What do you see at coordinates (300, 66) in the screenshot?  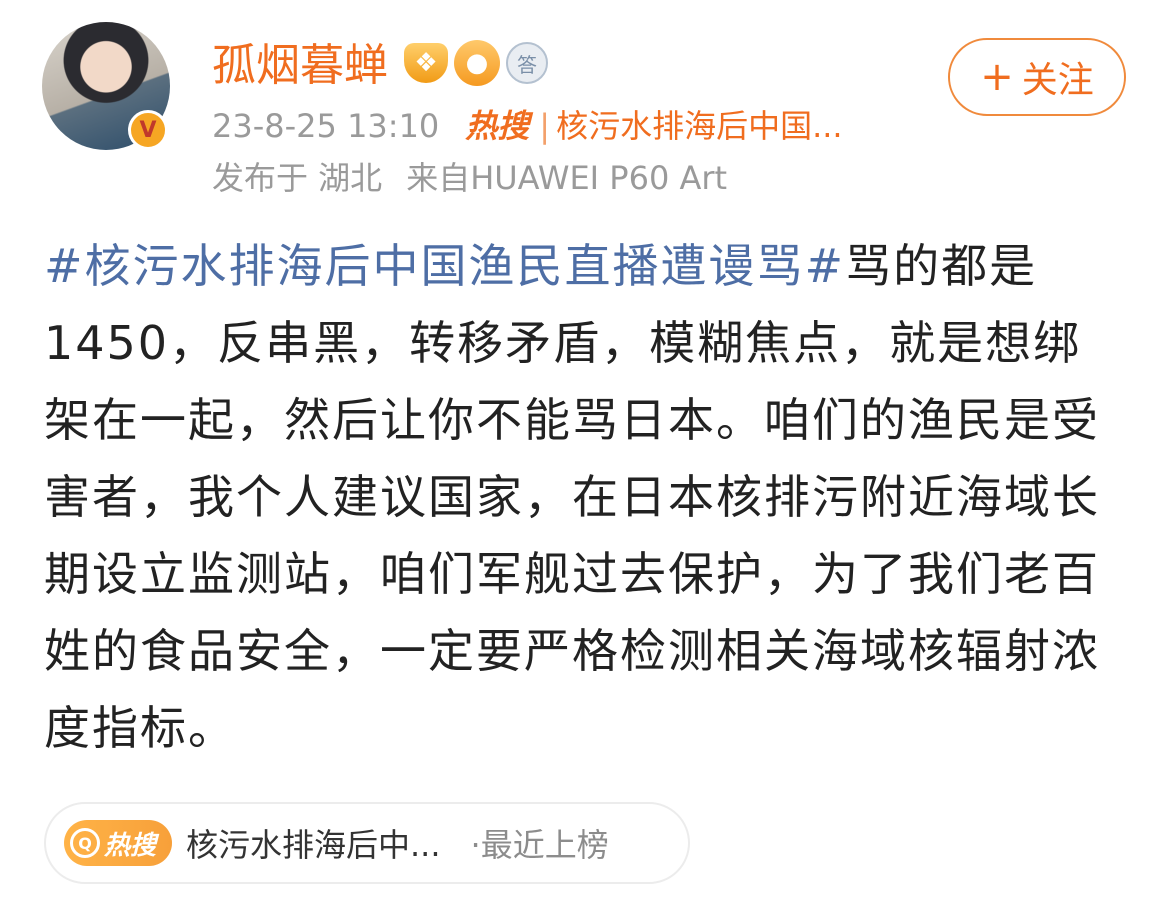 I see `username: 孤烟暮蝉` at bounding box center [300, 66].